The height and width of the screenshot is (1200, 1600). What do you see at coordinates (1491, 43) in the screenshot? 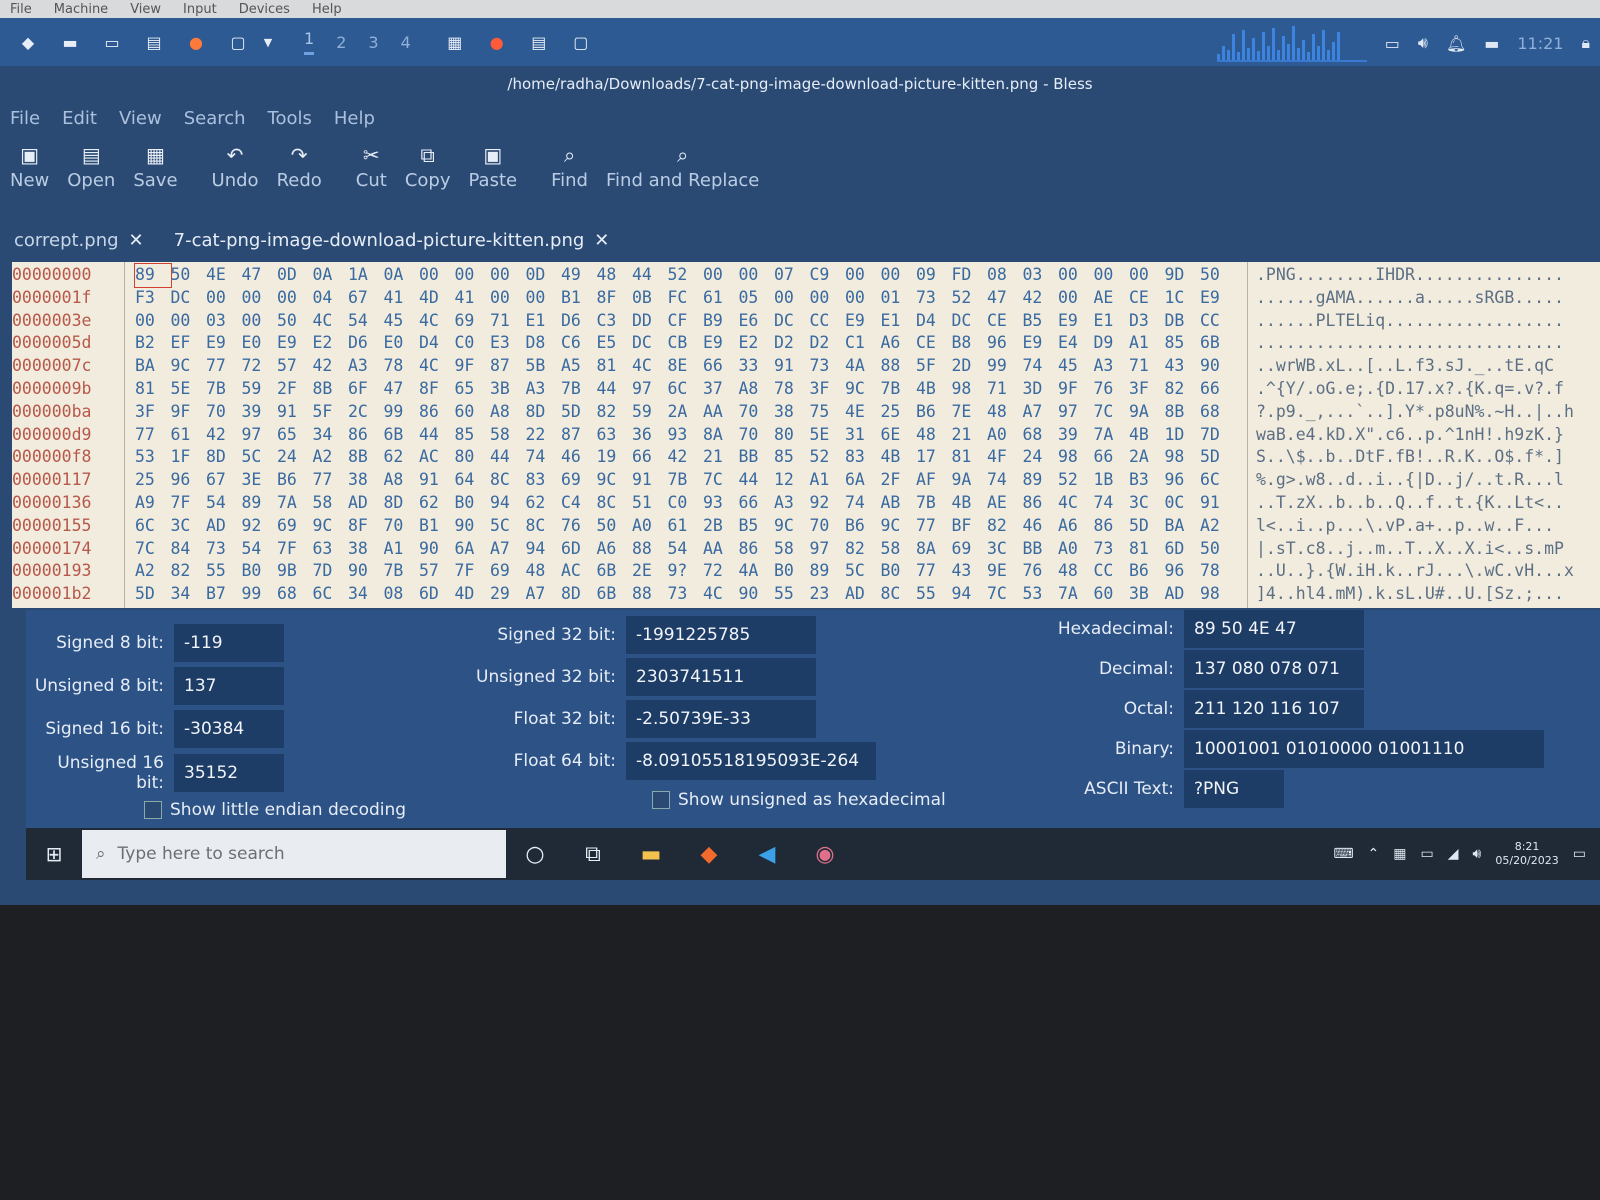
I see `battery-icon: ▬` at bounding box center [1491, 43].